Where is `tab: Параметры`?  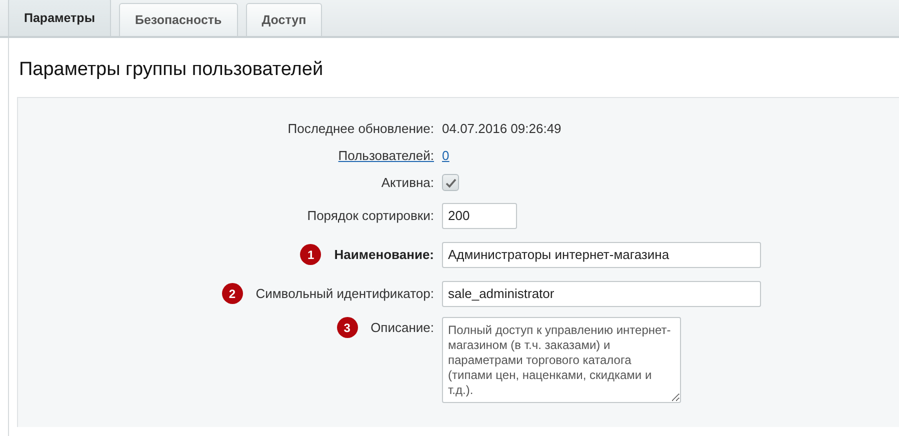 tab: Параметры is located at coordinates (59, 18).